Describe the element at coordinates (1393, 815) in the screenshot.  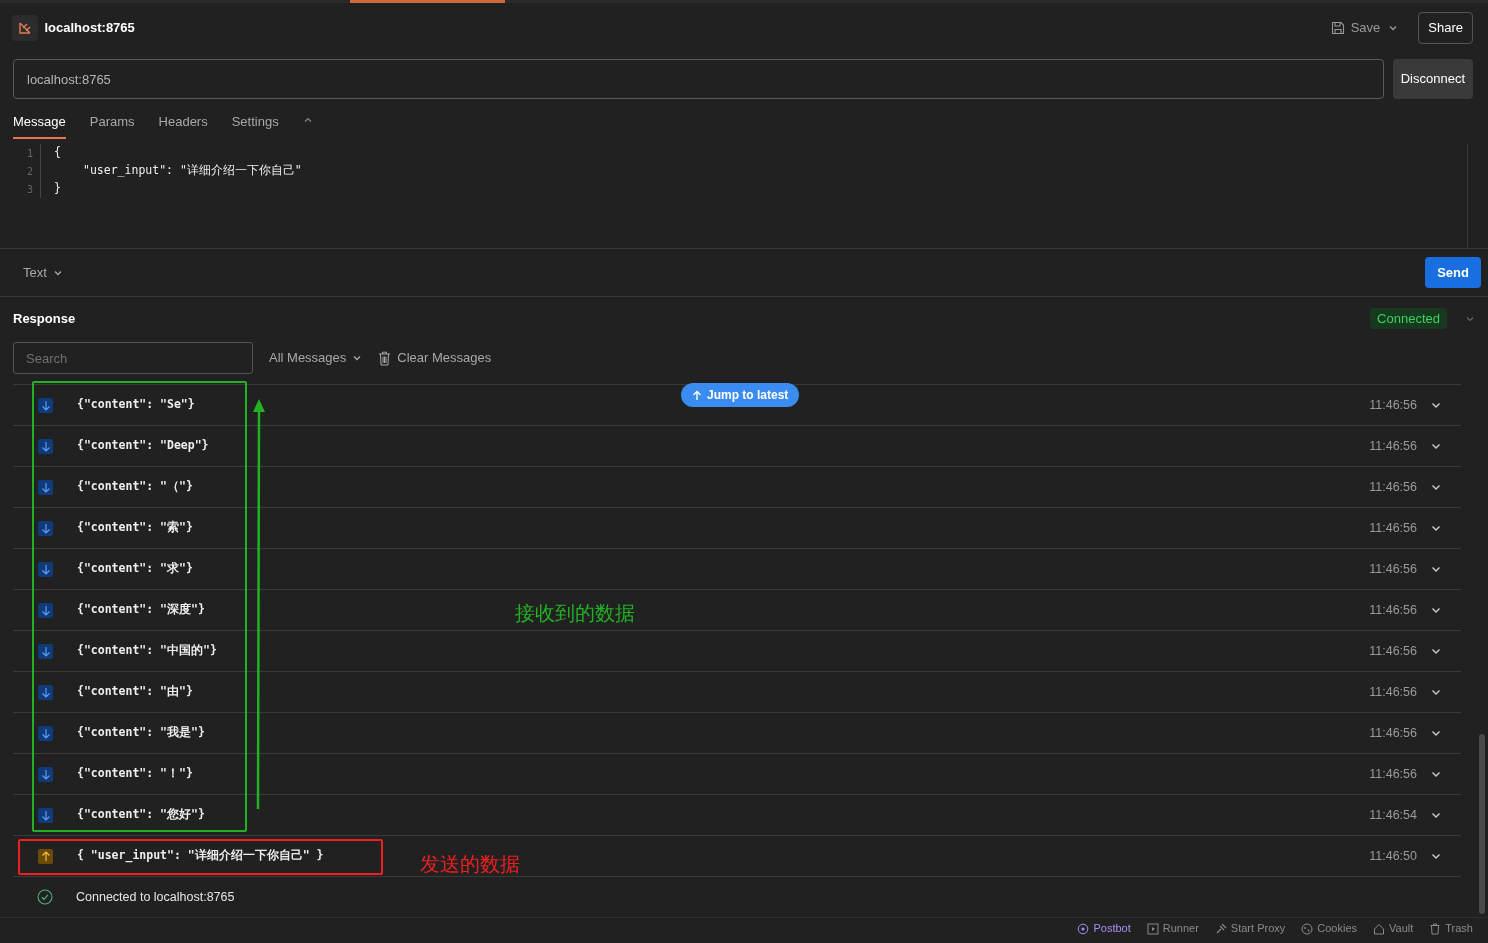
I see `message-time: 11:46:54` at that location.